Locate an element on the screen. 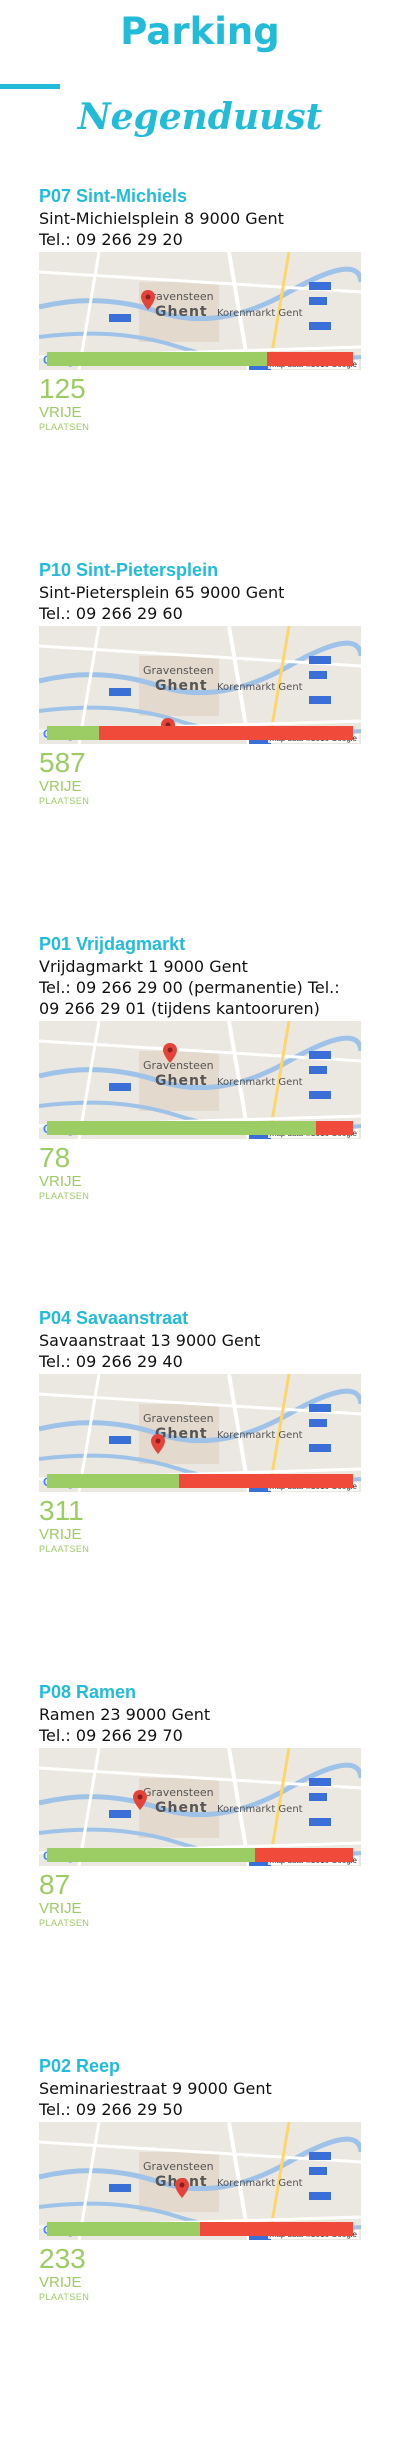  parking-name: P04 Savaanstraat is located at coordinates (114, 1318).